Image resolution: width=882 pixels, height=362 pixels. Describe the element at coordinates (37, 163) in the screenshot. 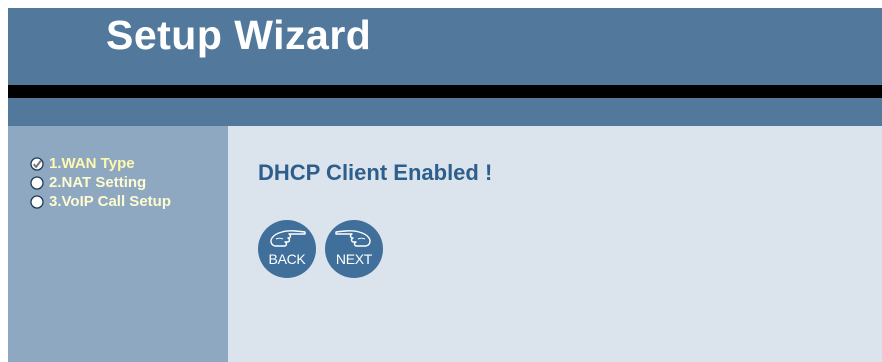

I see `radio-checked-icon` at that location.